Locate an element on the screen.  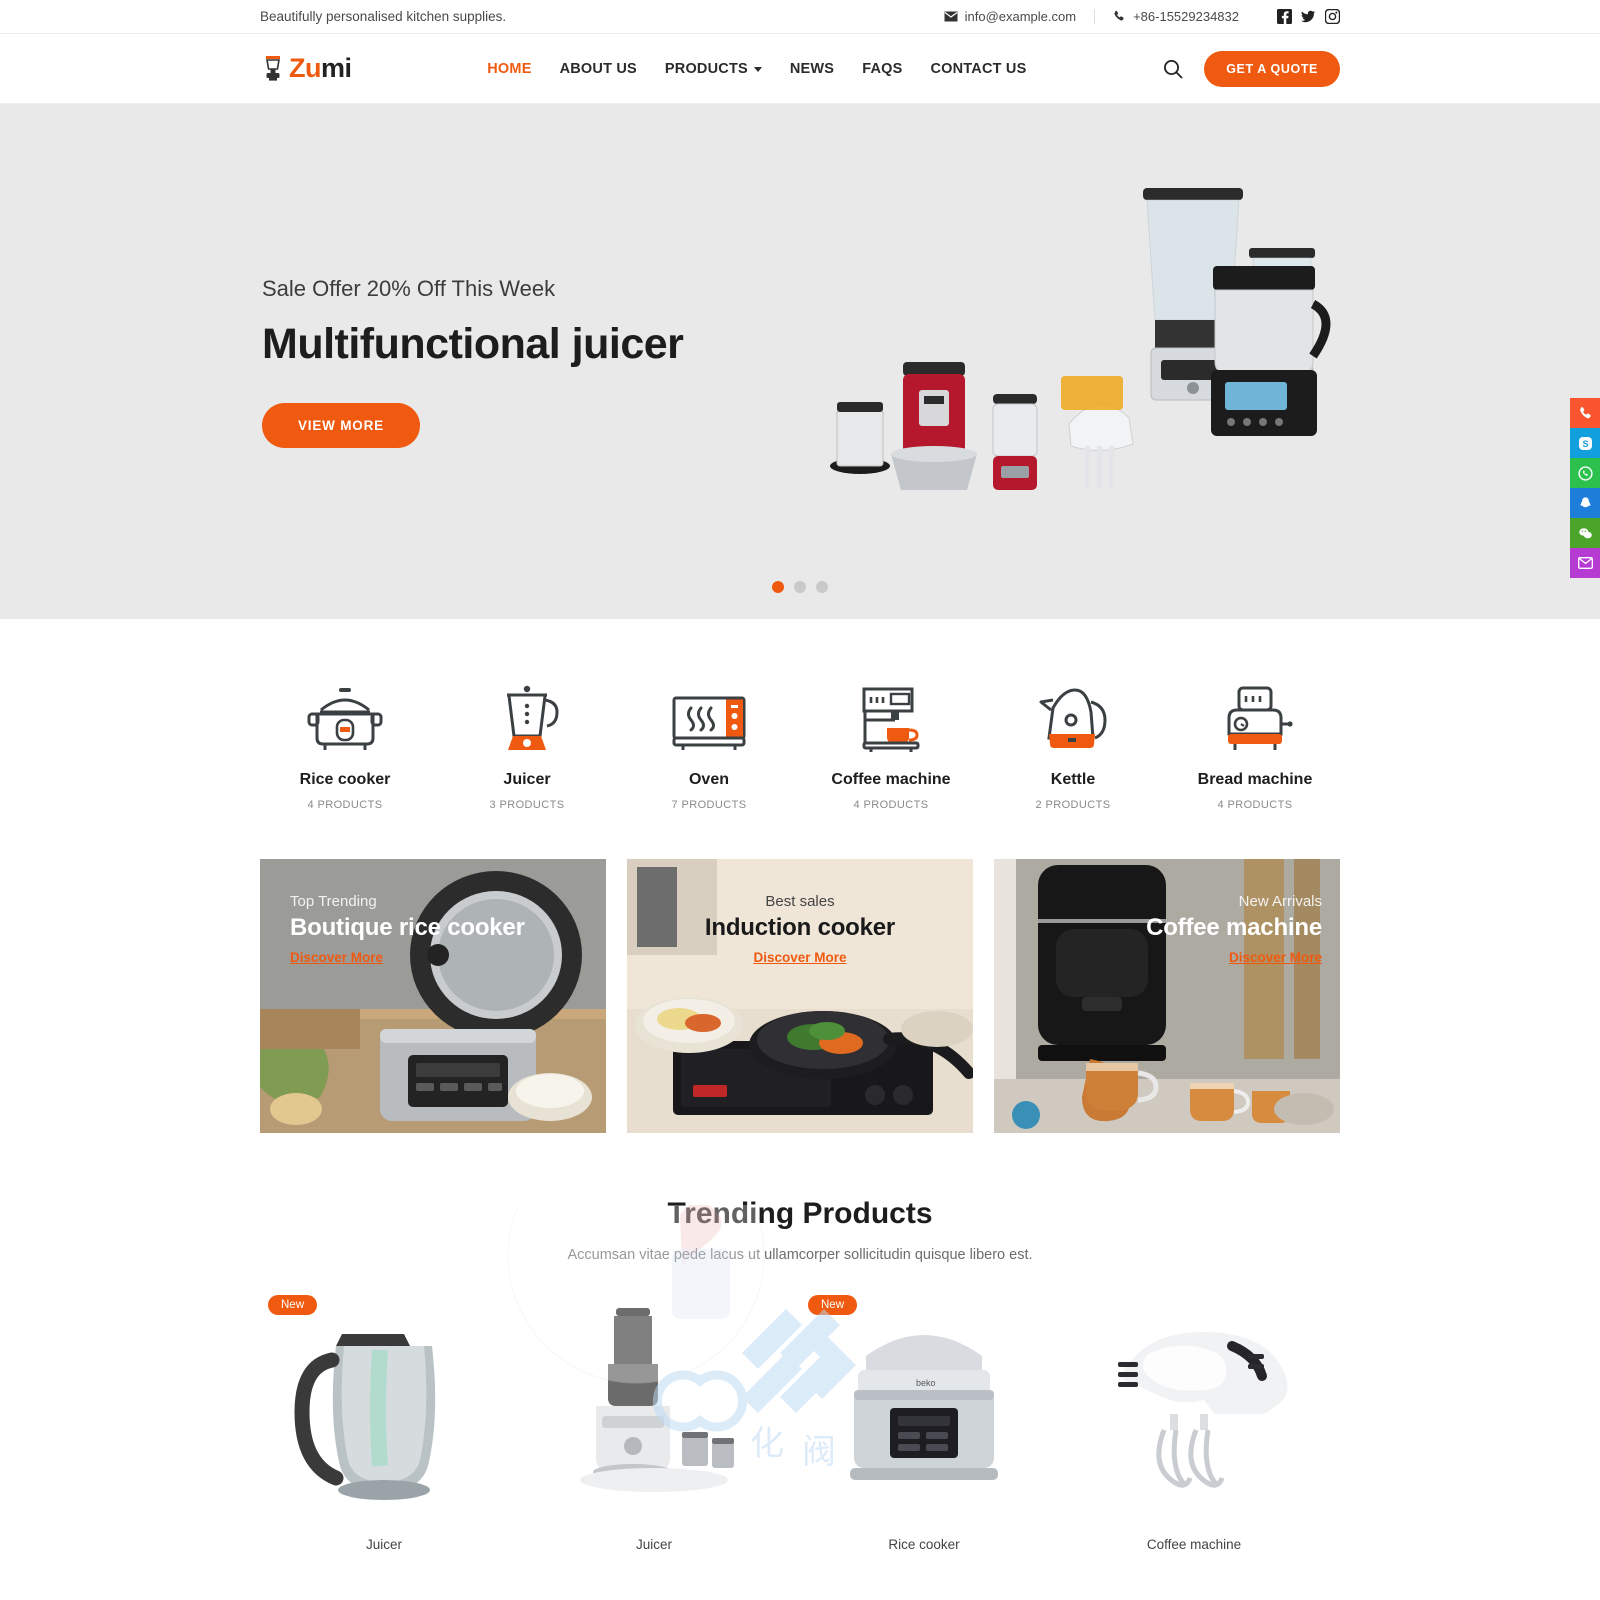
floating-contact-rail: S is located at coordinates (1585, 488).